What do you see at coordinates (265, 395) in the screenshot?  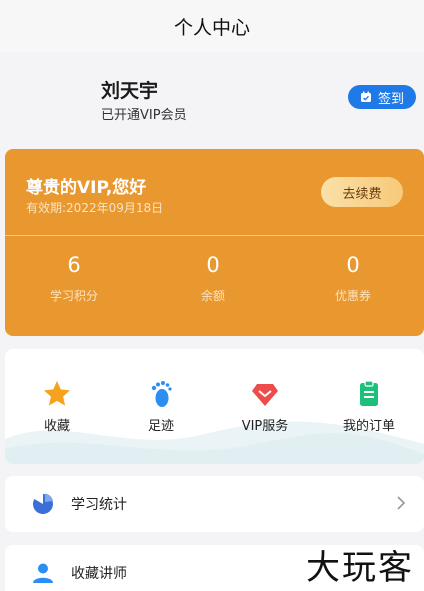 I see `diamond-icon` at bounding box center [265, 395].